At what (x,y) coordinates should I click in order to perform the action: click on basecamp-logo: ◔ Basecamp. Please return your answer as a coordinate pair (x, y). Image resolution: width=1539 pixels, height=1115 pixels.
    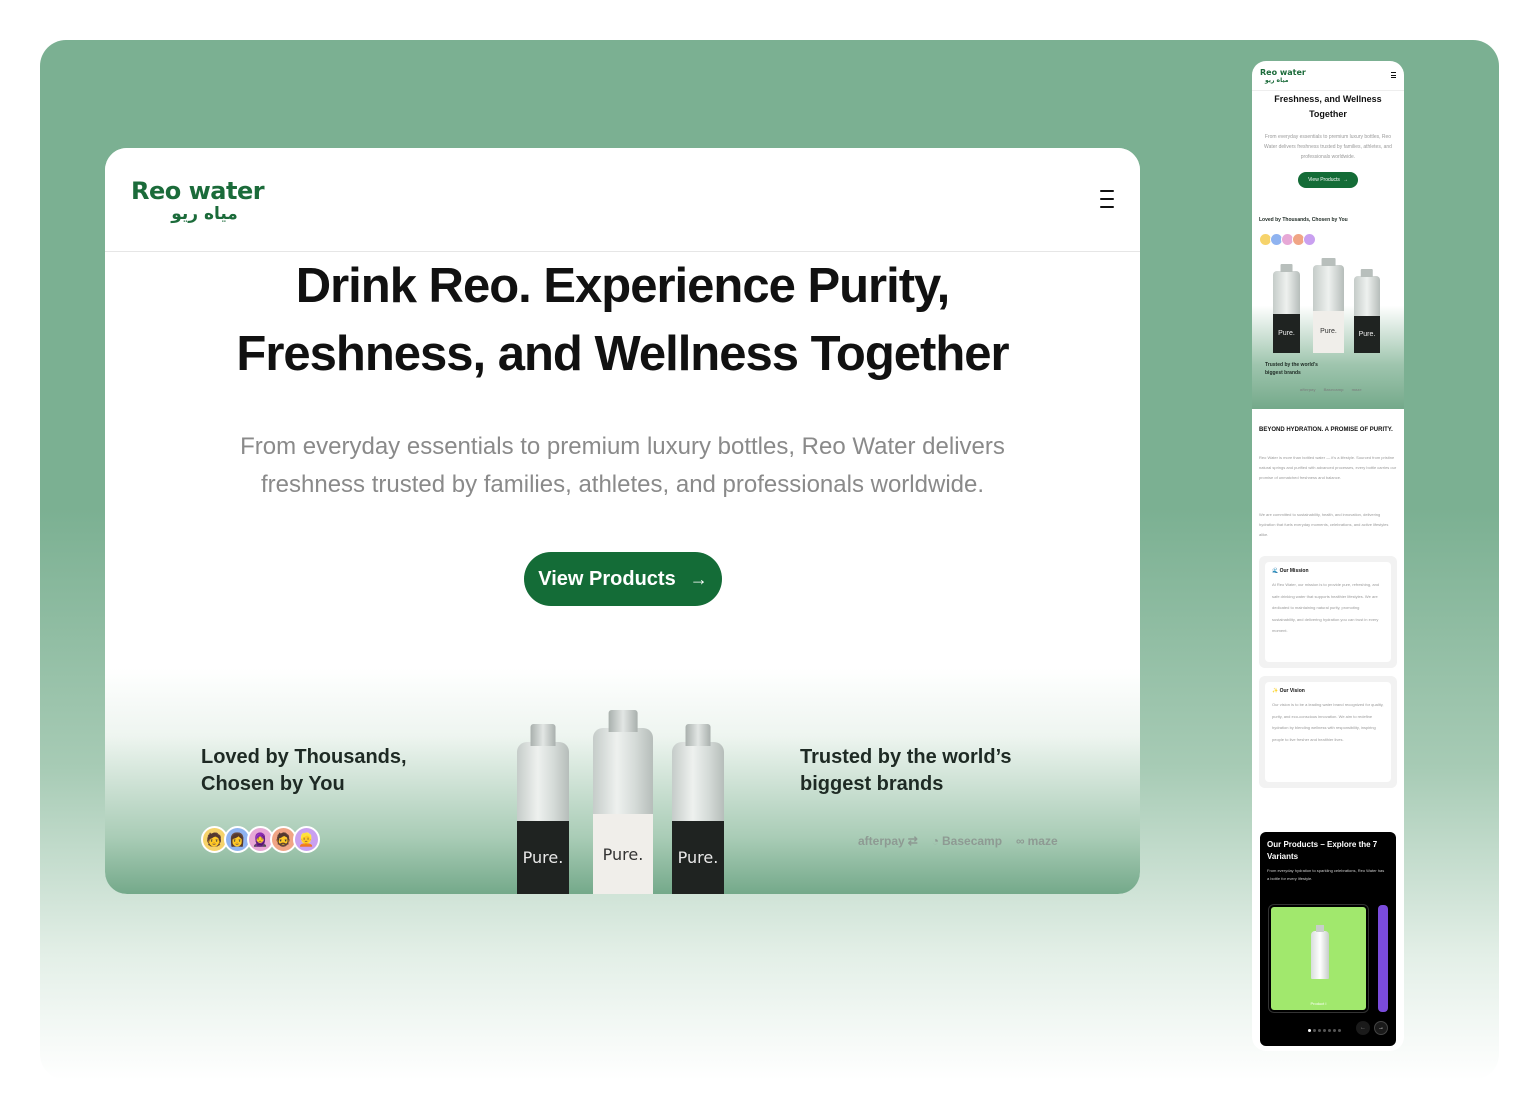
    Looking at the image, I should click on (967, 841).